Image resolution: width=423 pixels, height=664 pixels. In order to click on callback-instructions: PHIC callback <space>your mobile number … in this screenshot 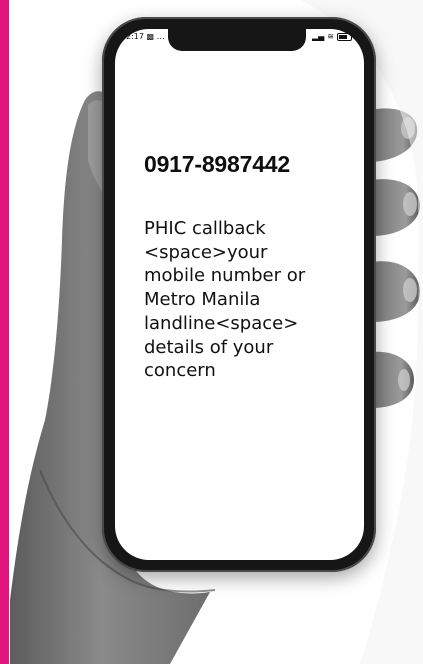, I will do `click(249, 300)`.